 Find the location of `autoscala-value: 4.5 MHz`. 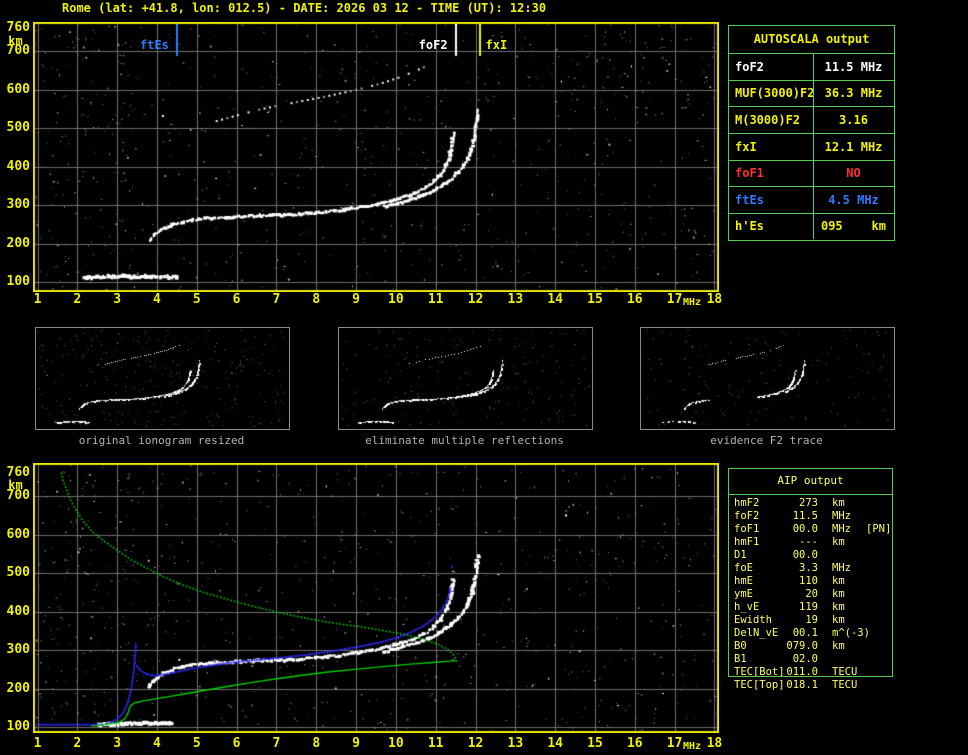

autoscala-value: 4.5 MHz is located at coordinates (853, 200).